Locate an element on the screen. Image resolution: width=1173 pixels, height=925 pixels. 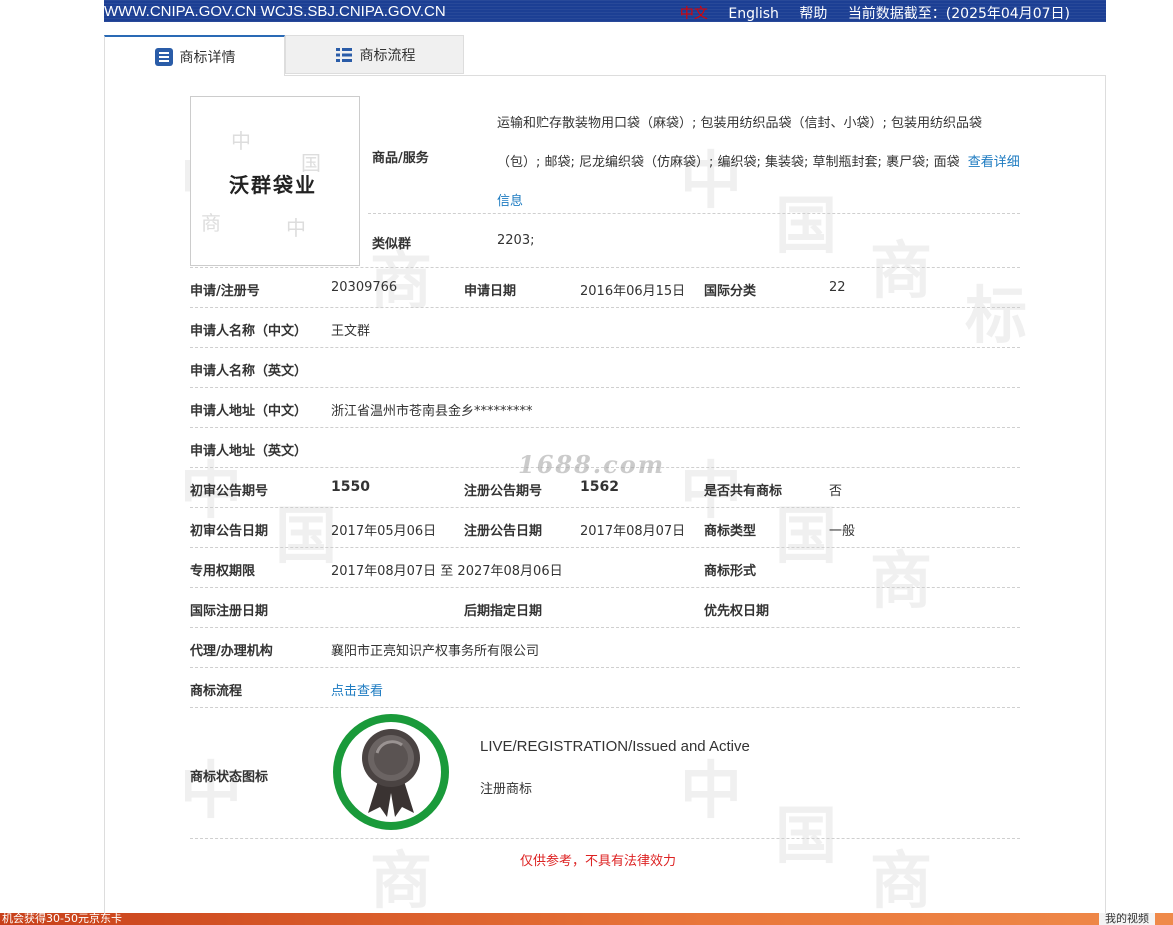
bottom-ad-bar: 机会获得30-50元京东卡 我的视频 is located at coordinates (586, 919).